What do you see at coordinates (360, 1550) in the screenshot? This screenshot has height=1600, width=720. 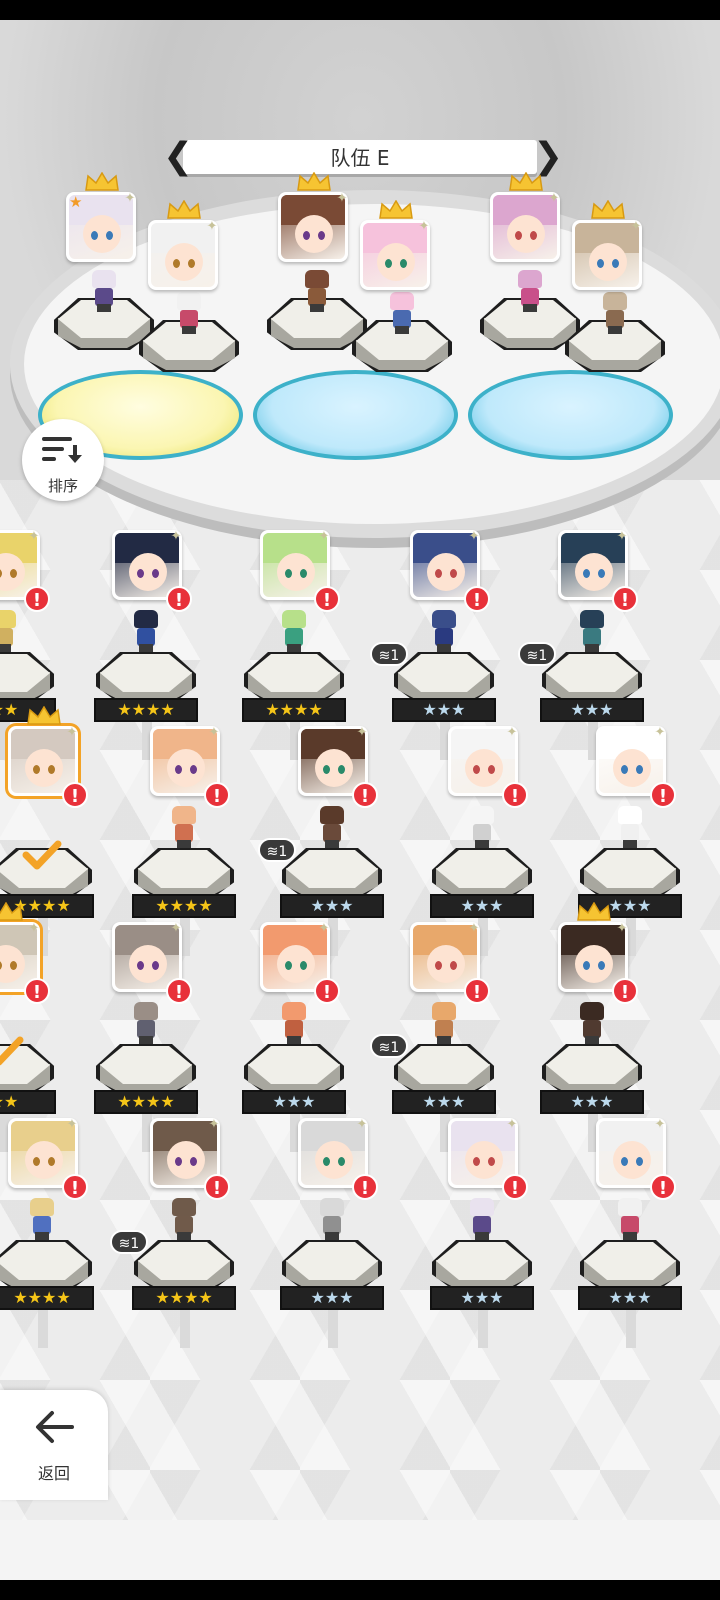 I see `bottom-strip` at bounding box center [360, 1550].